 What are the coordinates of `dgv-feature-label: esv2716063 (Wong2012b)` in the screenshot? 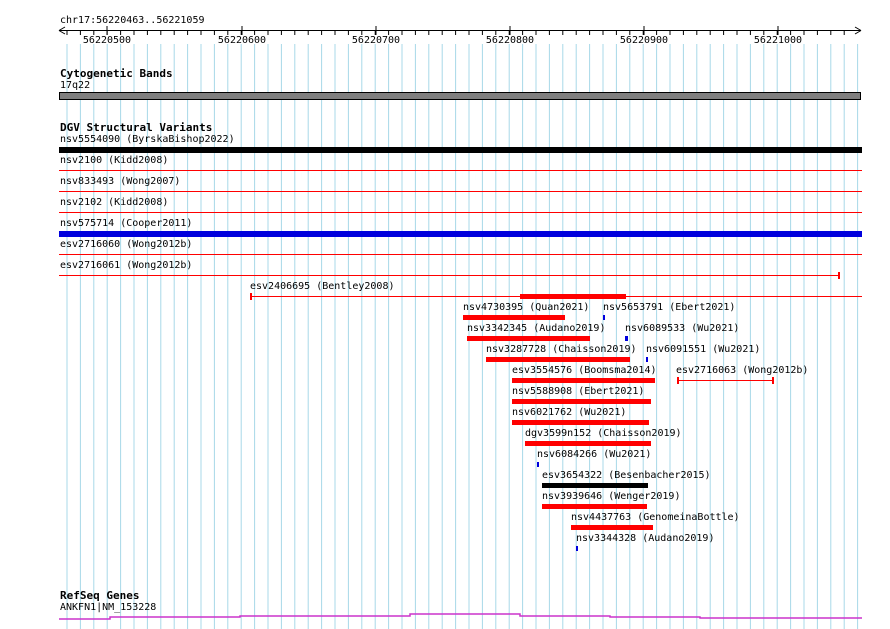 It's located at (742, 371).